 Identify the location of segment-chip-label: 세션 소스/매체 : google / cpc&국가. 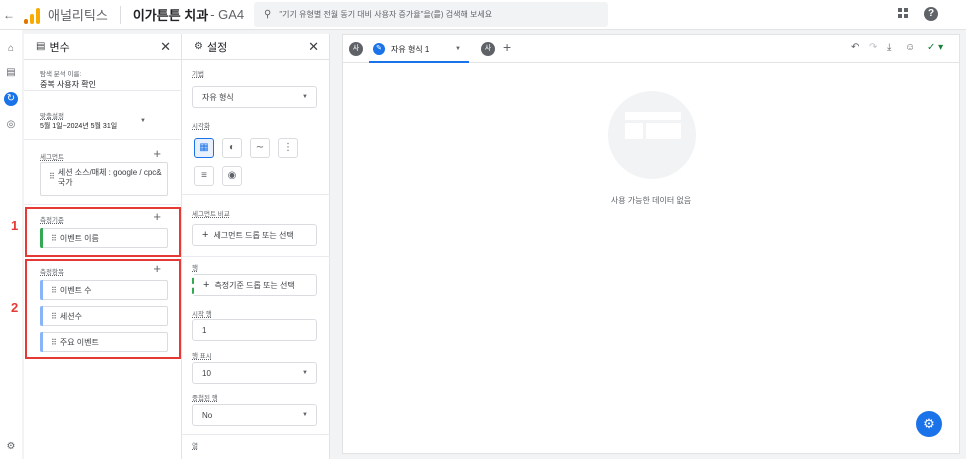
(109, 177).